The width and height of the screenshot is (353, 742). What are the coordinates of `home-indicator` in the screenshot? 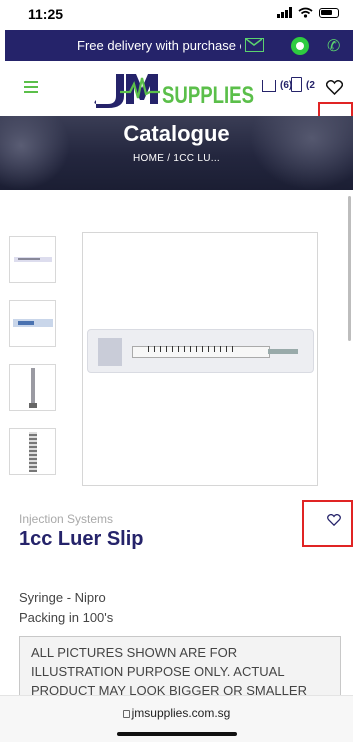 It's located at (177, 734).